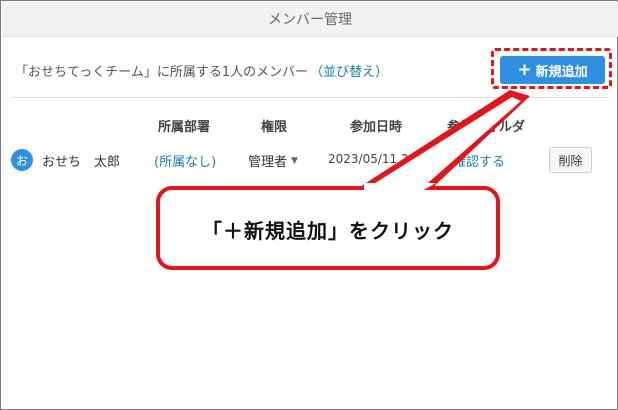 This screenshot has width=618, height=410. I want to click on role-select: 管理者 ▼, so click(273, 160).